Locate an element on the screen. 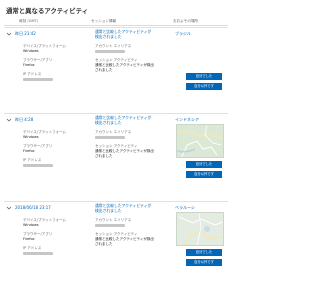 The image size is (320, 300). header-divider is located at coordinates (116, 25).